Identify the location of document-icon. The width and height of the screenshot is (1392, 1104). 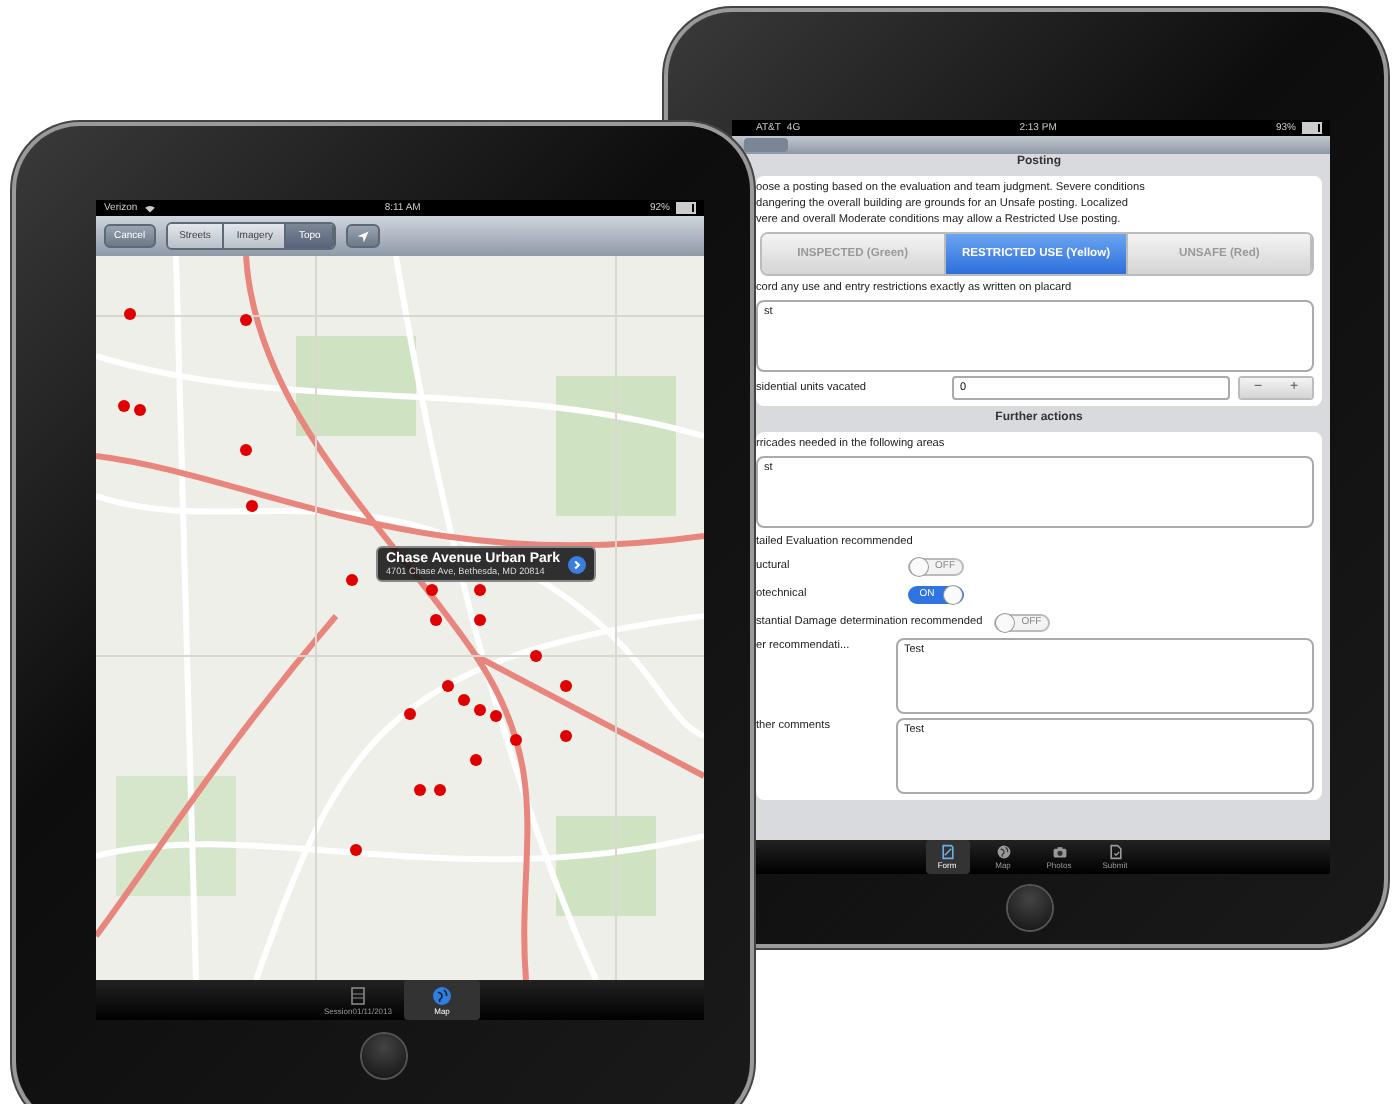
(1115, 852).